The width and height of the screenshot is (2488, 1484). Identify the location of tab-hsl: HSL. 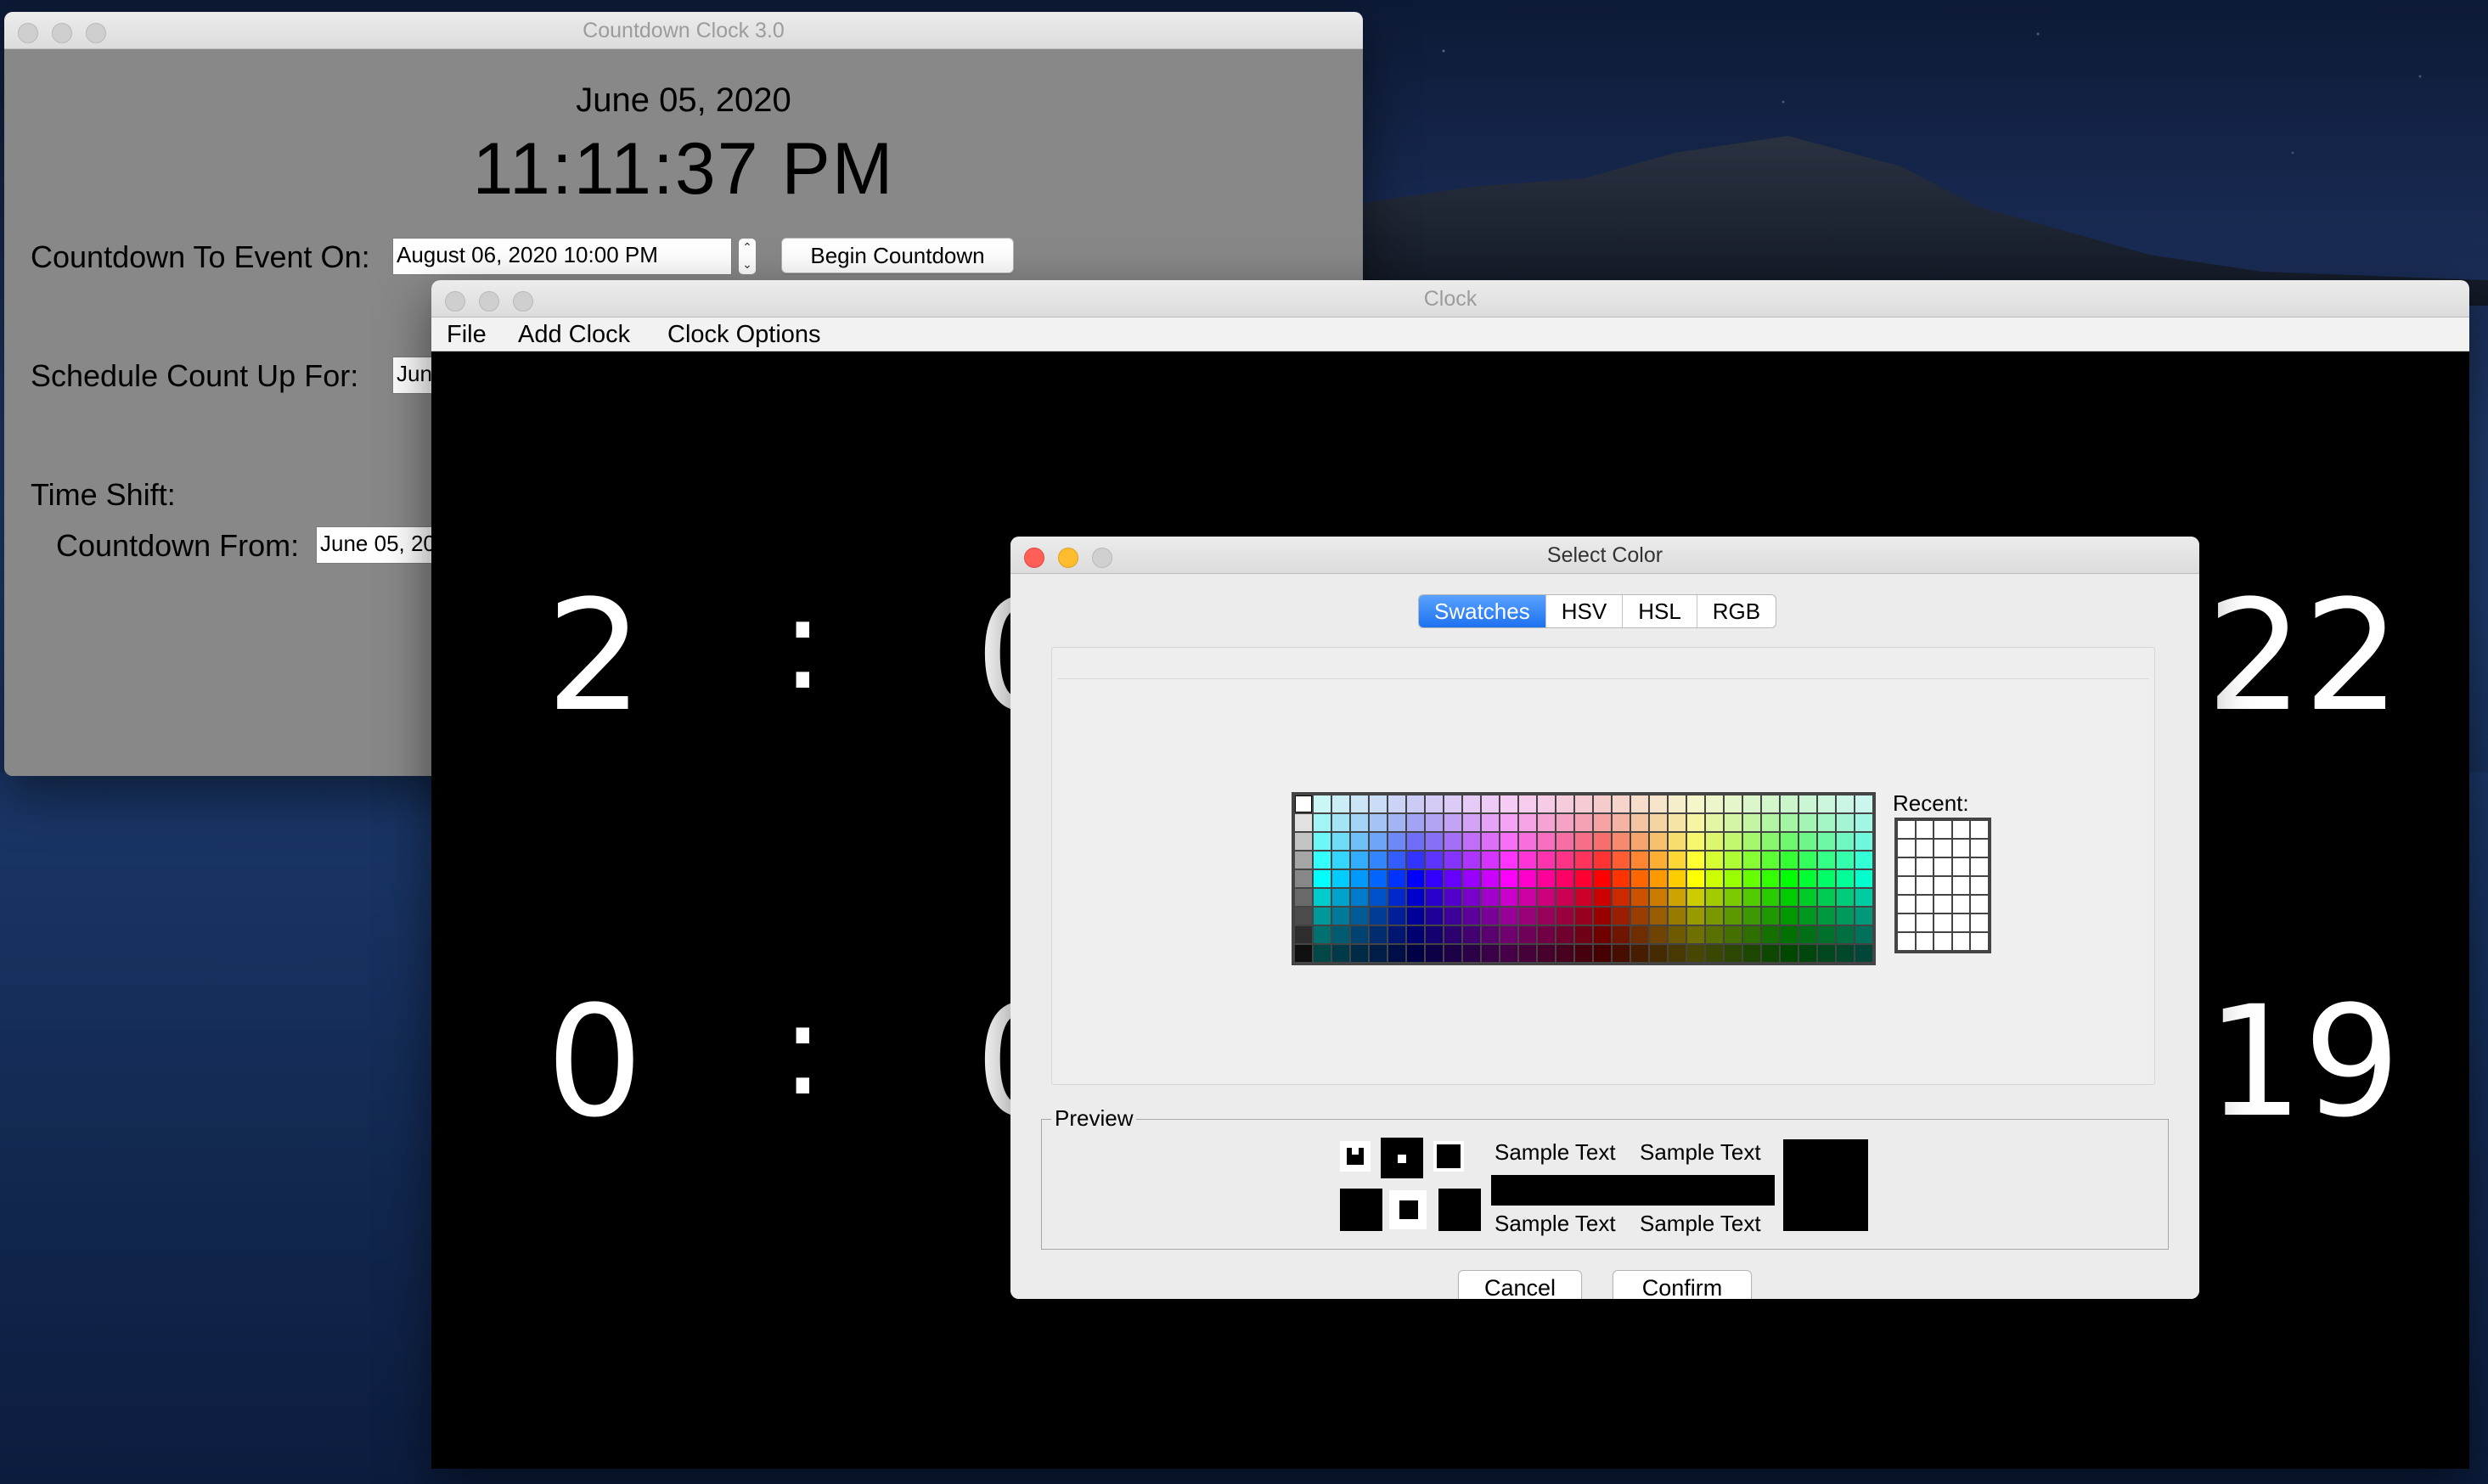
(1660, 611).